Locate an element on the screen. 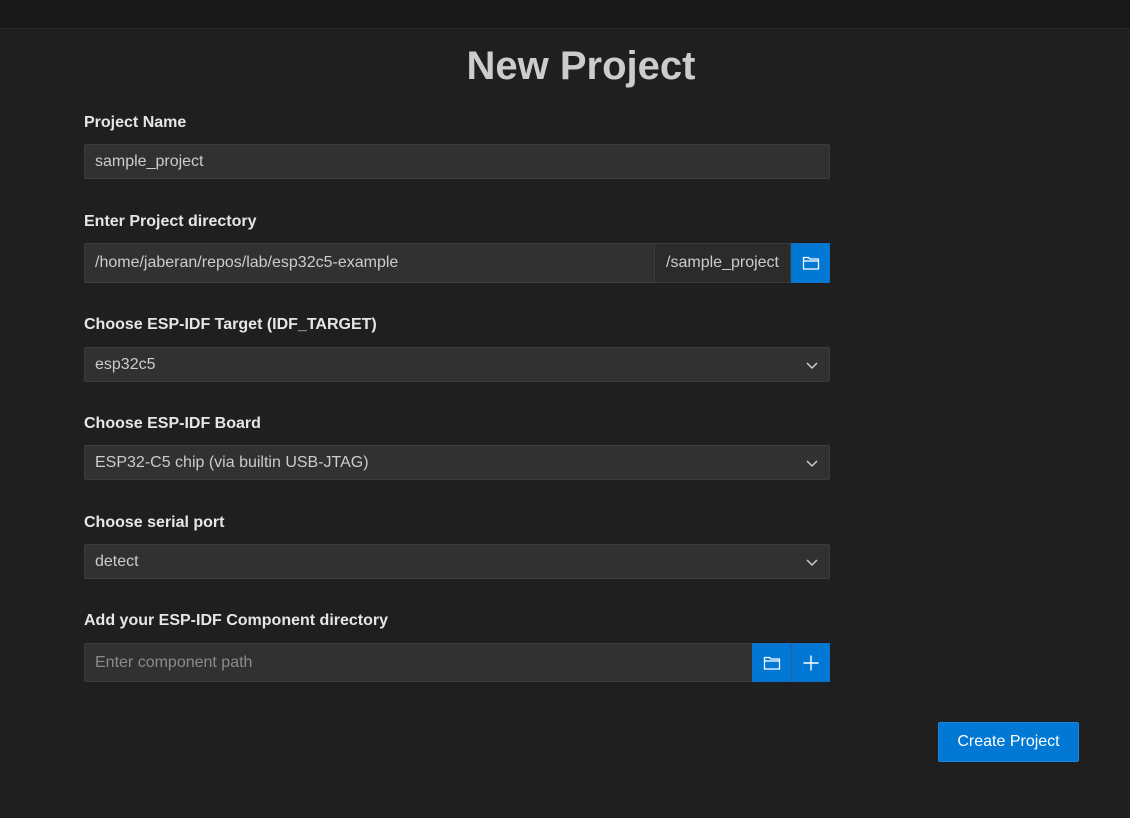 This screenshot has width=1130, height=818. serial-port-selected-value: detect is located at coordinates (117, 561).